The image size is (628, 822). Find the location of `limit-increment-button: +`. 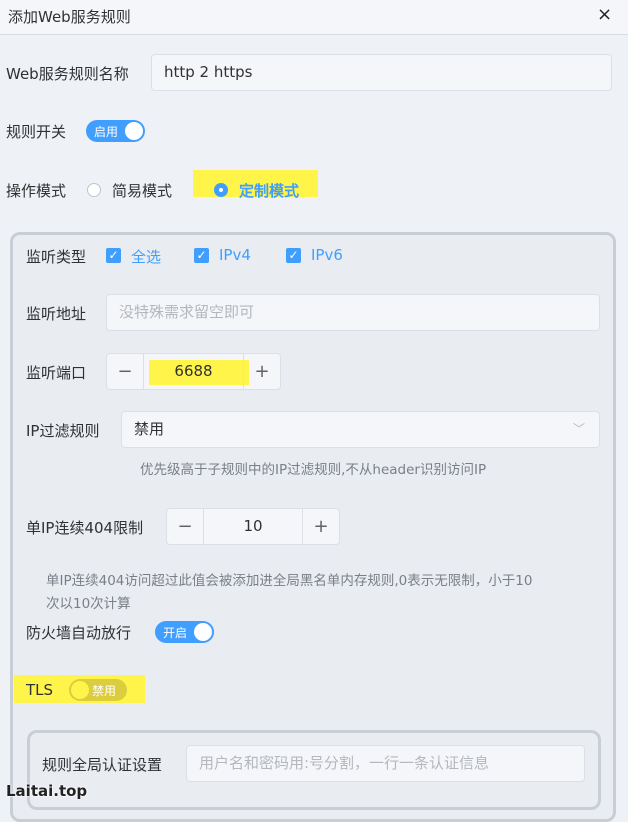

limit-increment-button: + is located at coordinates (320, 526).